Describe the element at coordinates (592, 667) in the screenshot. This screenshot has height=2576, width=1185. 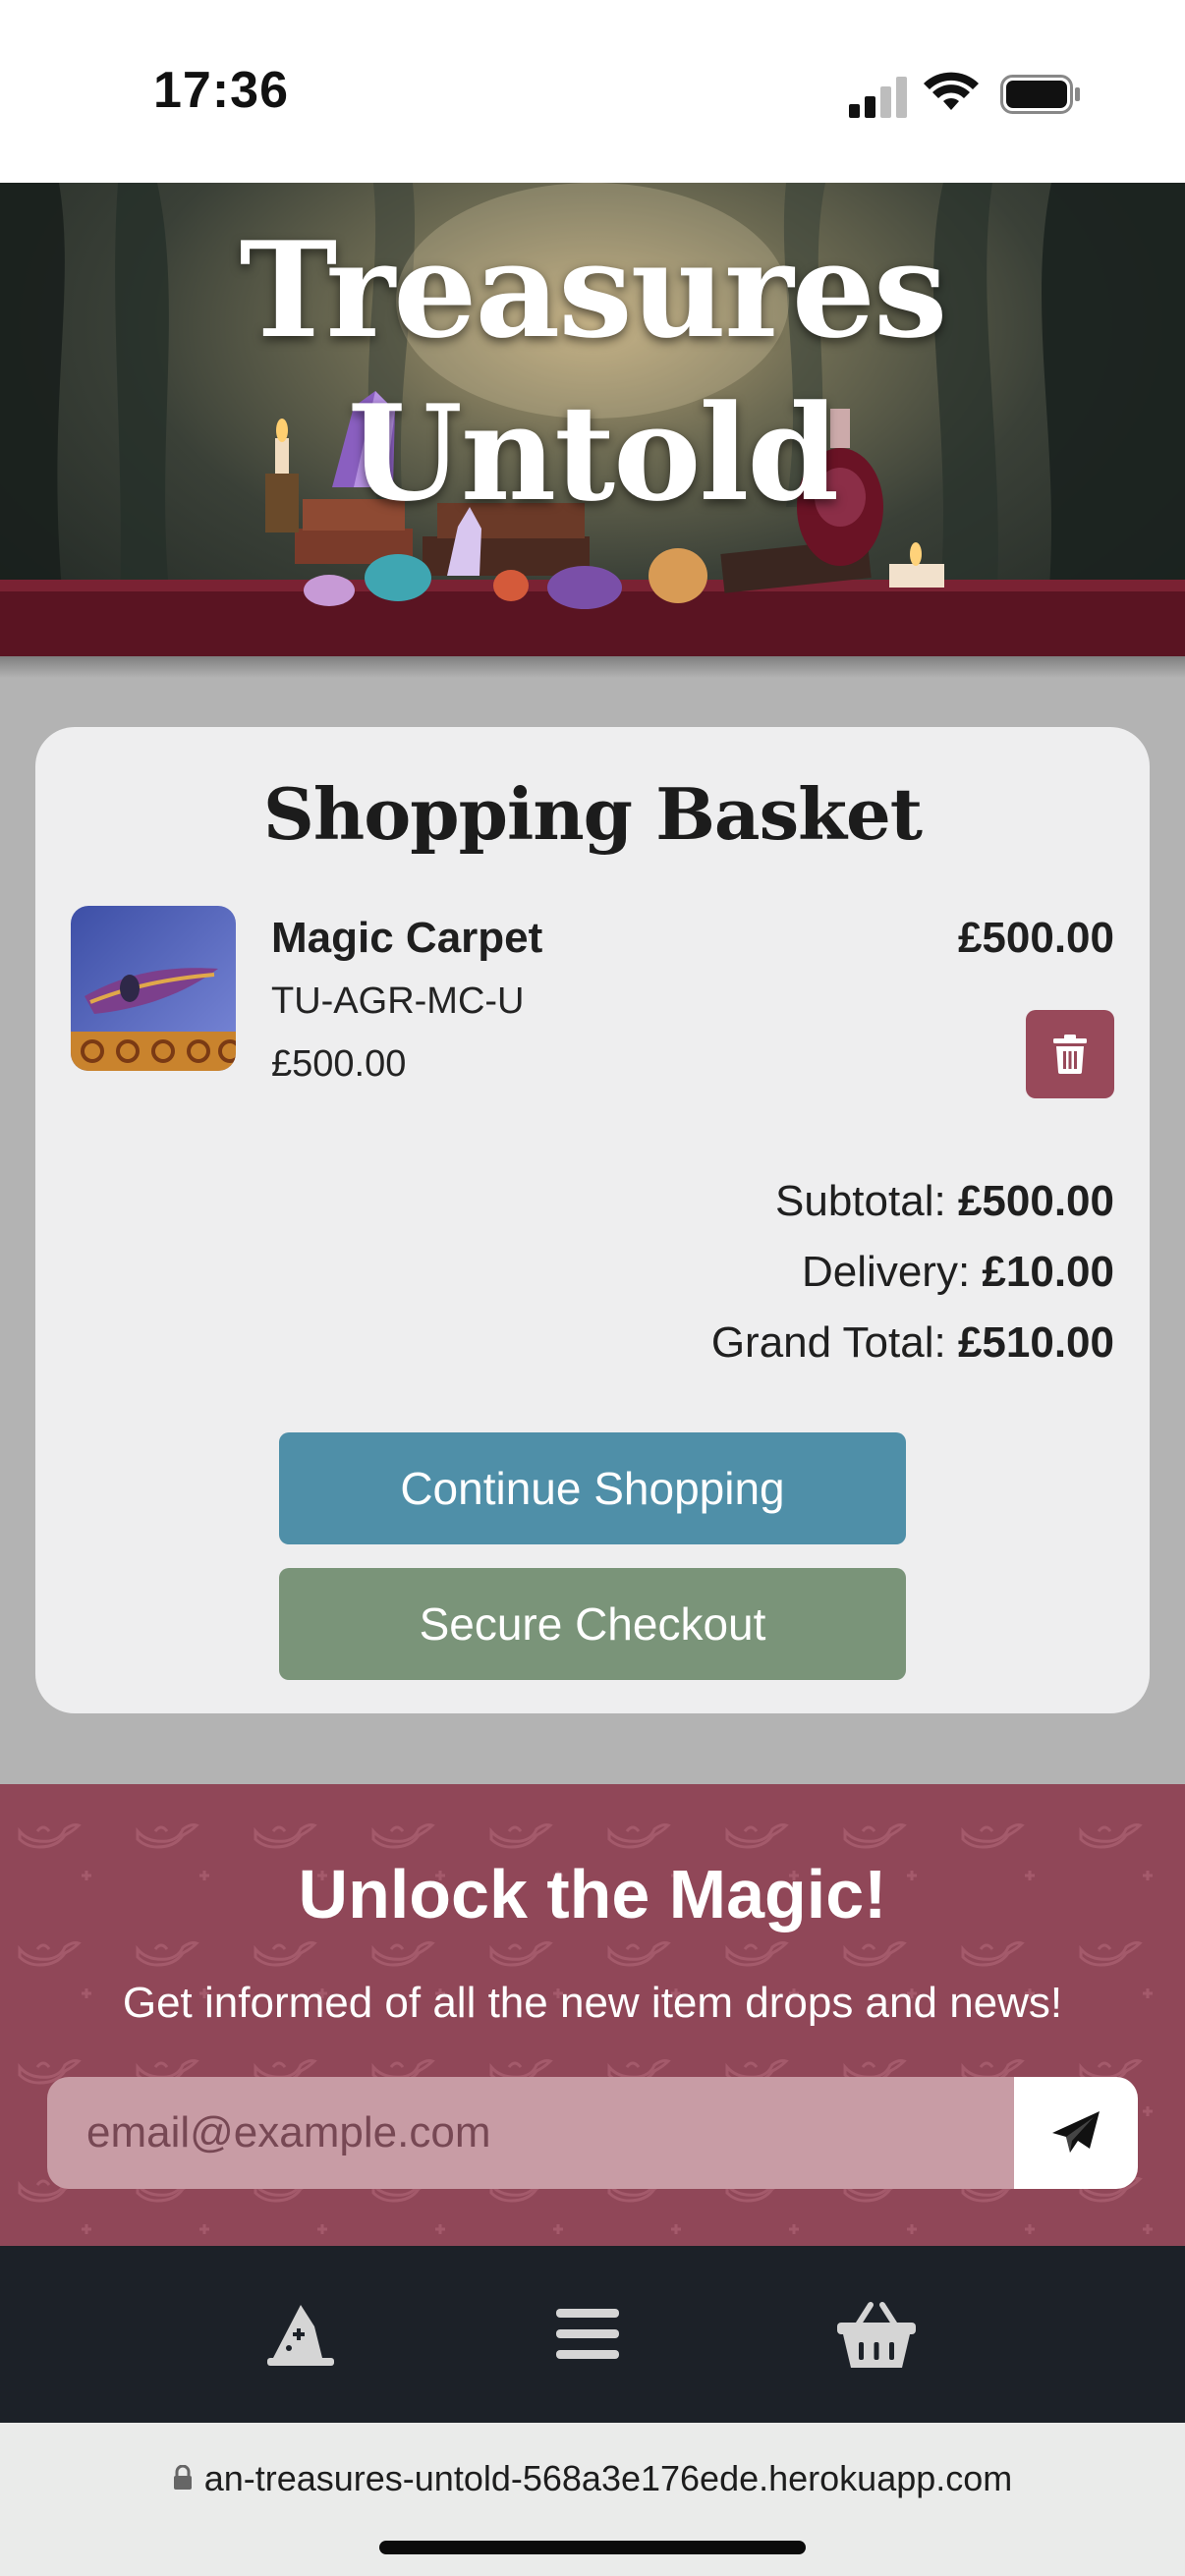
I see `hero-shadow` at that location.